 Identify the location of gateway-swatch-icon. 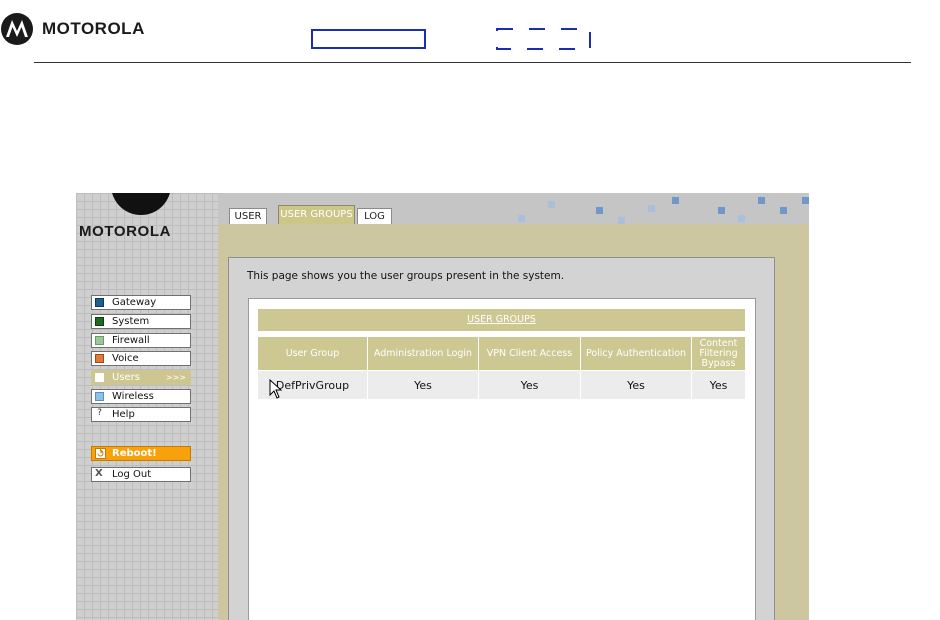
(99, 302).